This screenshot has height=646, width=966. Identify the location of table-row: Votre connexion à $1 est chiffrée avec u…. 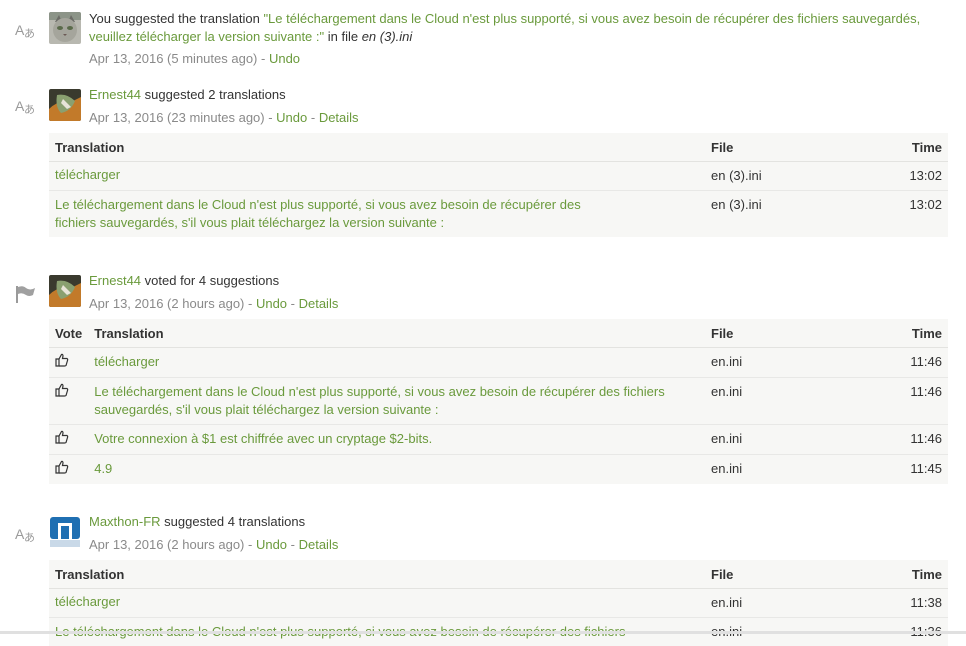
(498, 440).